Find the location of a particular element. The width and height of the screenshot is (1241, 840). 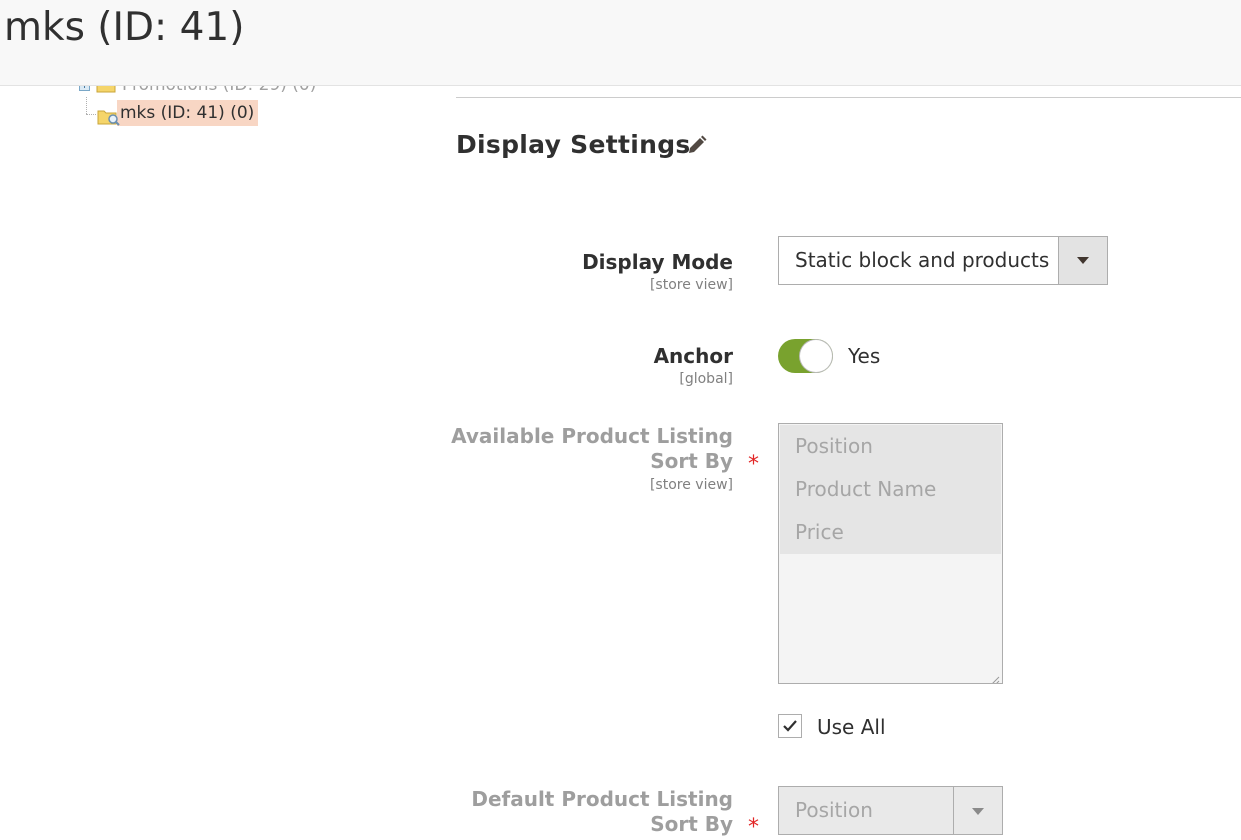

anchor-toggle-label: Yes is located at coordinates (864, 356).